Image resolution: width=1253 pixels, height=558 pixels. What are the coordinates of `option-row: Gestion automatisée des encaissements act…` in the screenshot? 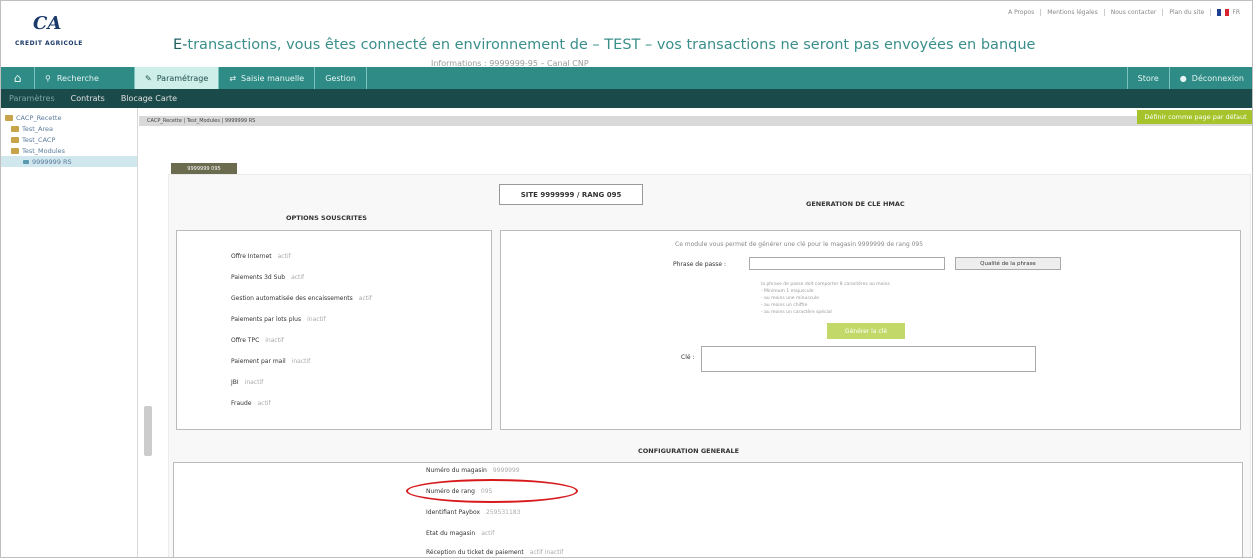 It's located at (301, 298).